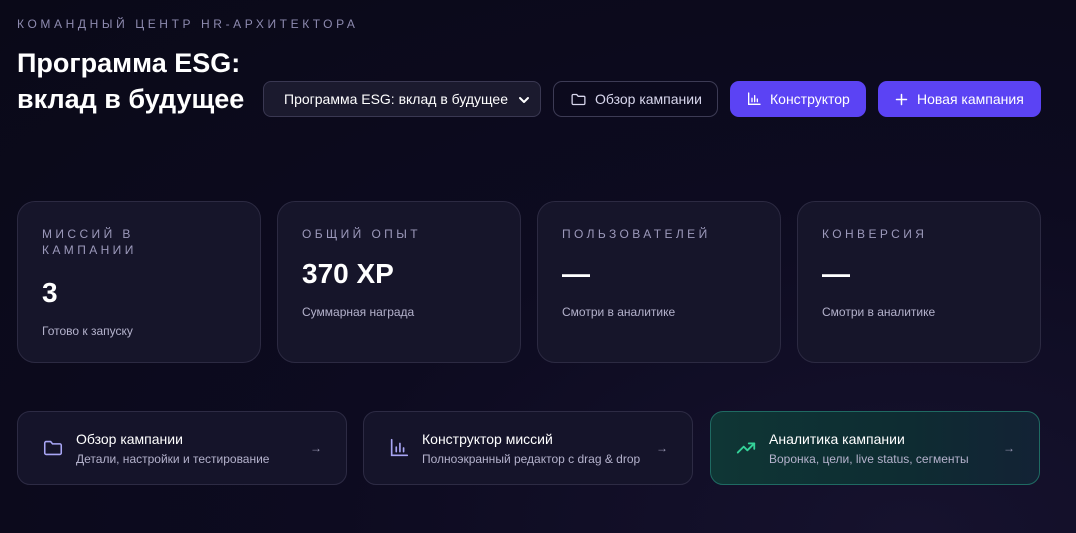 This screenshot has width=1076, height=533. I want to click on stat-card-conversion: КОНВЕРСИЯ — Смотри в аналитике, so click(919, 282).